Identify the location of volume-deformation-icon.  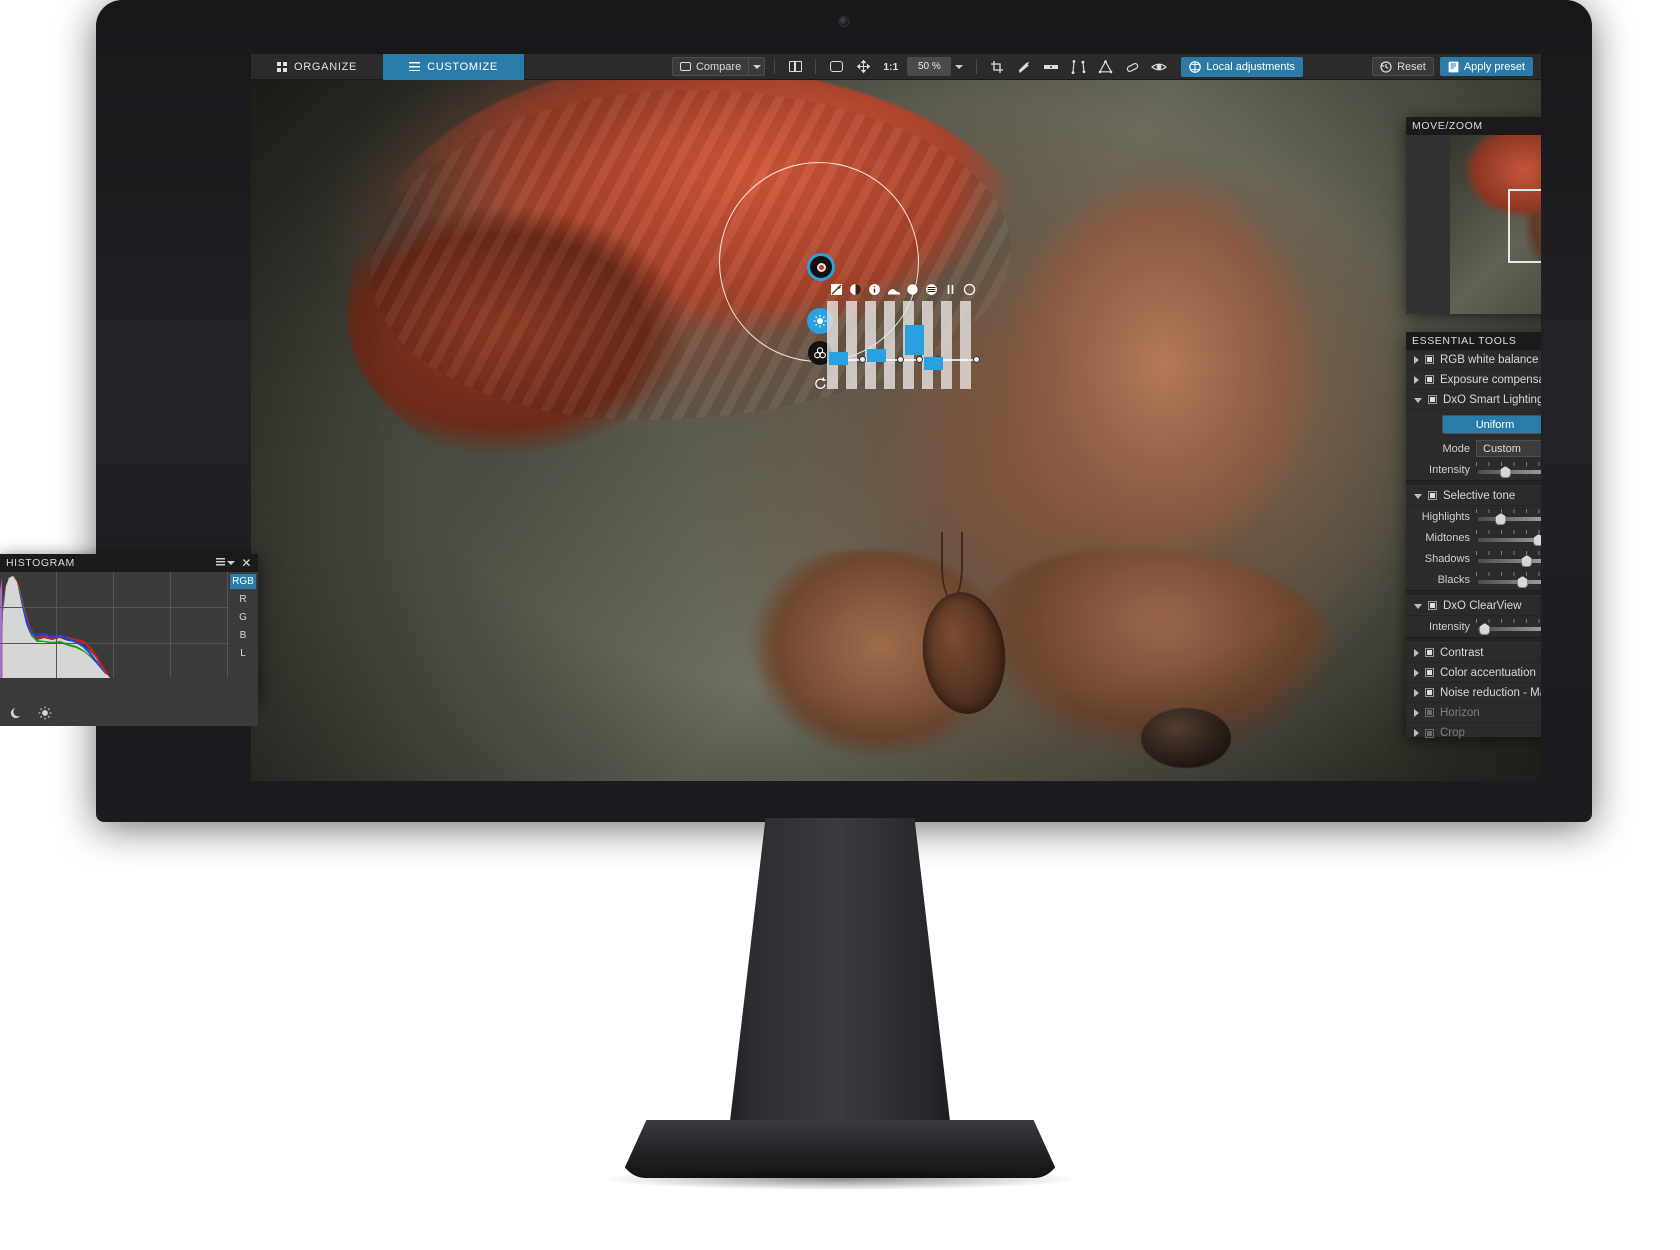
(1105, 67).